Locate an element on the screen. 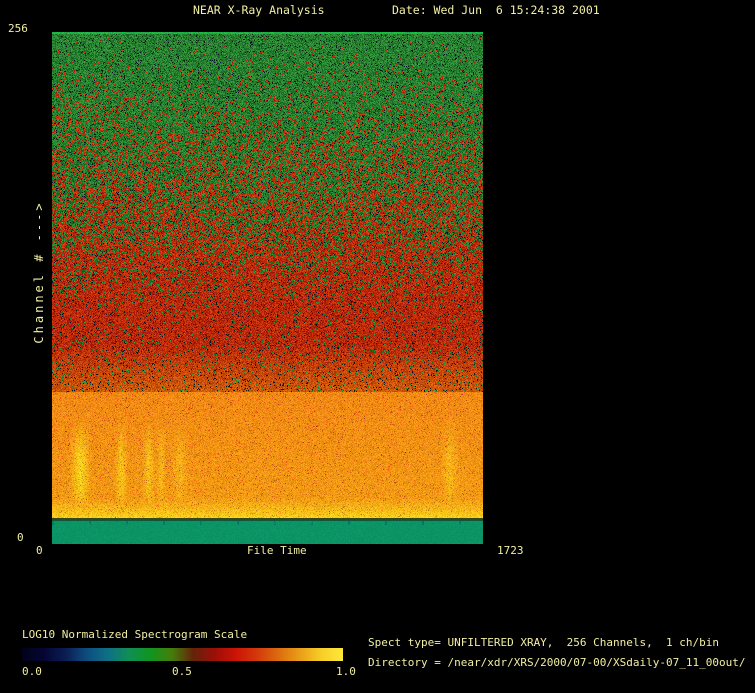  y-axis-max-tick-label: 256 is located at coordinates (18, 28).